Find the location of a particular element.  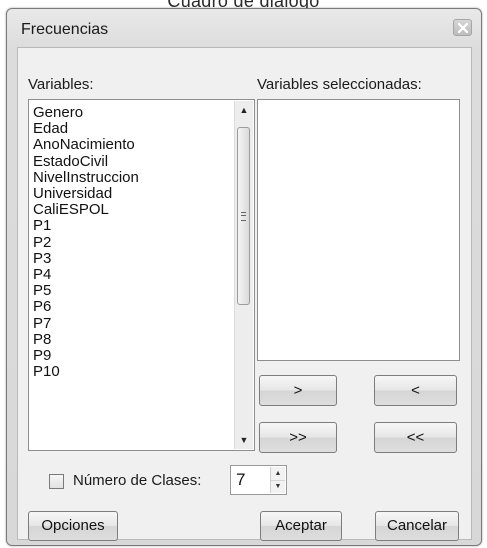

classes-checkbox is located at coordinates (56, 481).